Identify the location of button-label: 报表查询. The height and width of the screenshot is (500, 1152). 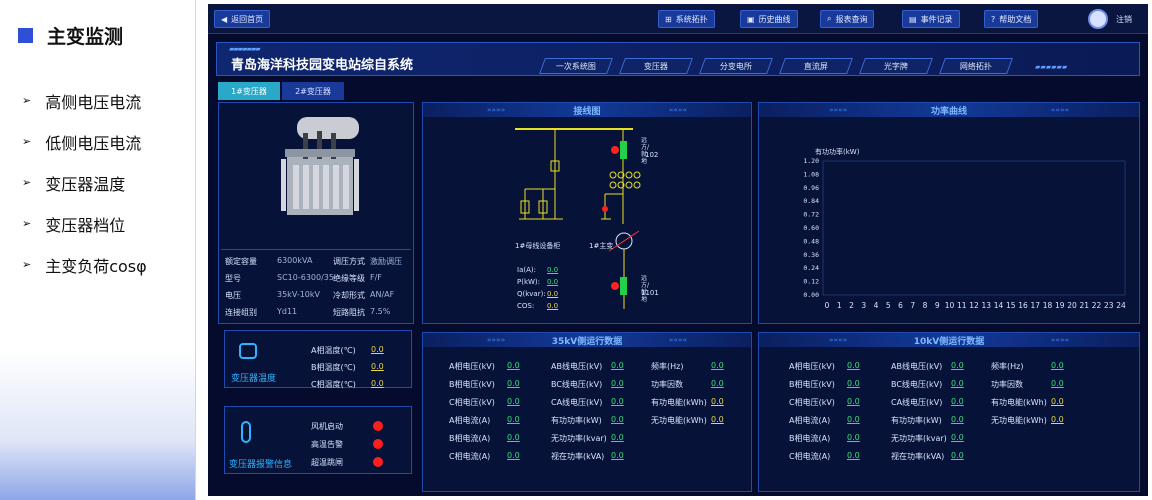
(851, 19).